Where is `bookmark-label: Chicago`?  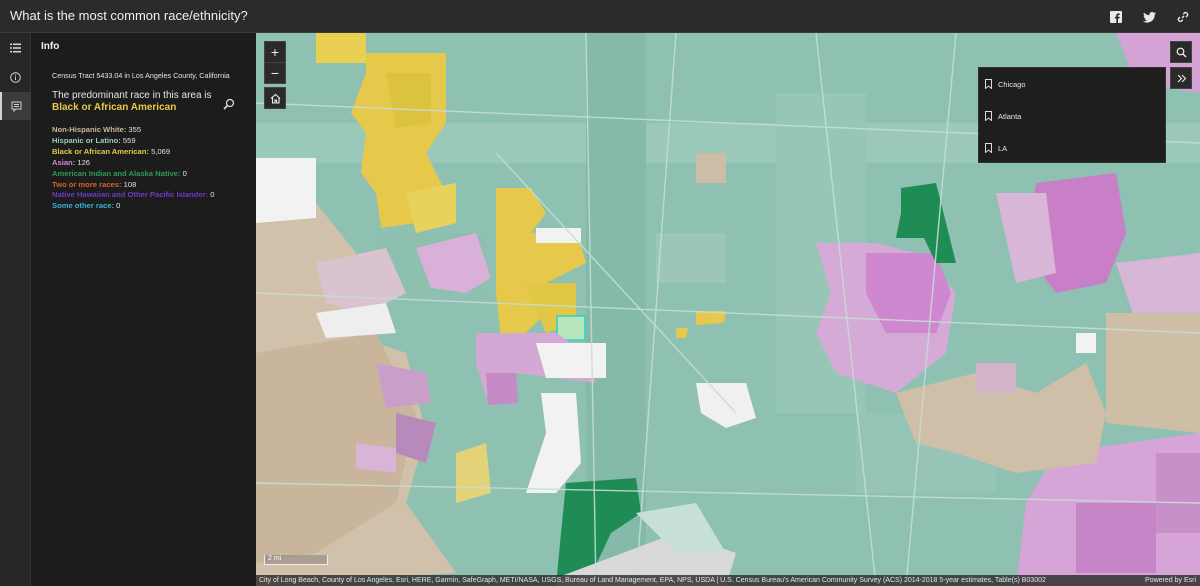
bookmark-label: Chicago is located at coordinates (1012, 84).